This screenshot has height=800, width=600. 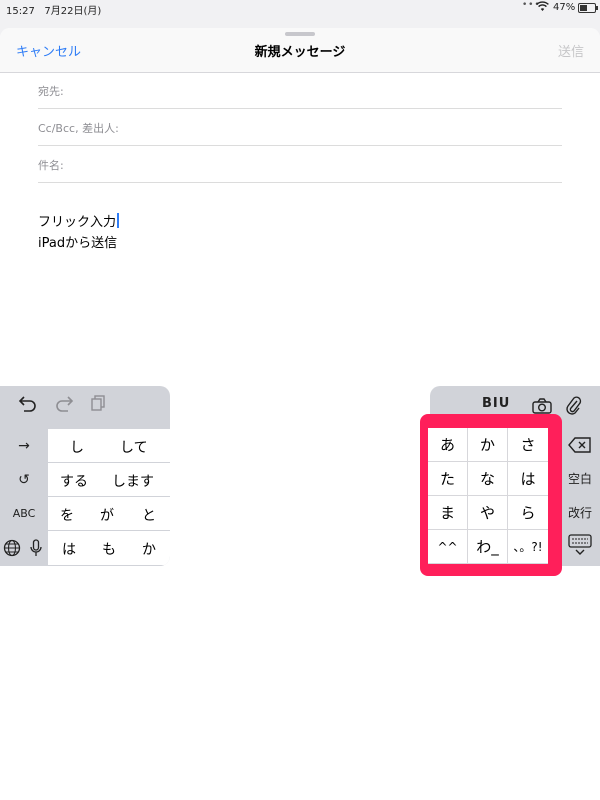 I want to click on space-key: 空白, so click(x=580, y=479).